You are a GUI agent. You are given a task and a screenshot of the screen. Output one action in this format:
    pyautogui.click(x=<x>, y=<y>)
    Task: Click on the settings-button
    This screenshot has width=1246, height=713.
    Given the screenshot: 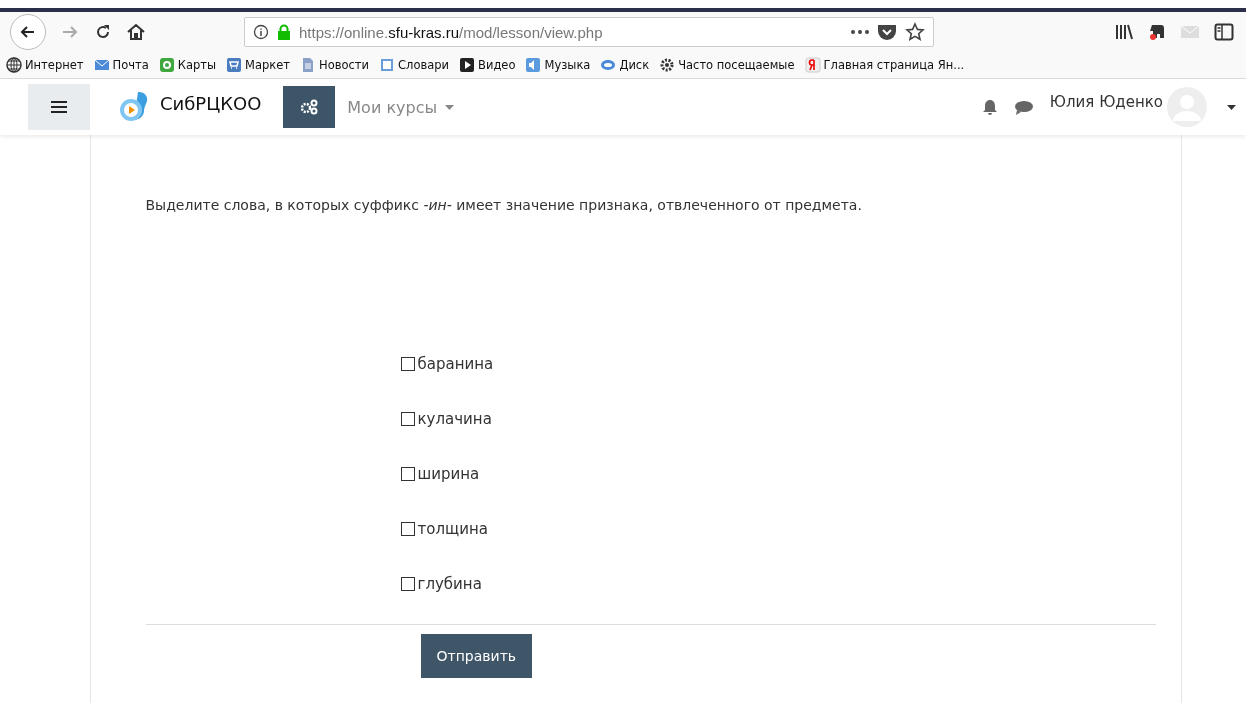 What is the action you would take?
    pyautogui.click(x=309, y=107)
    